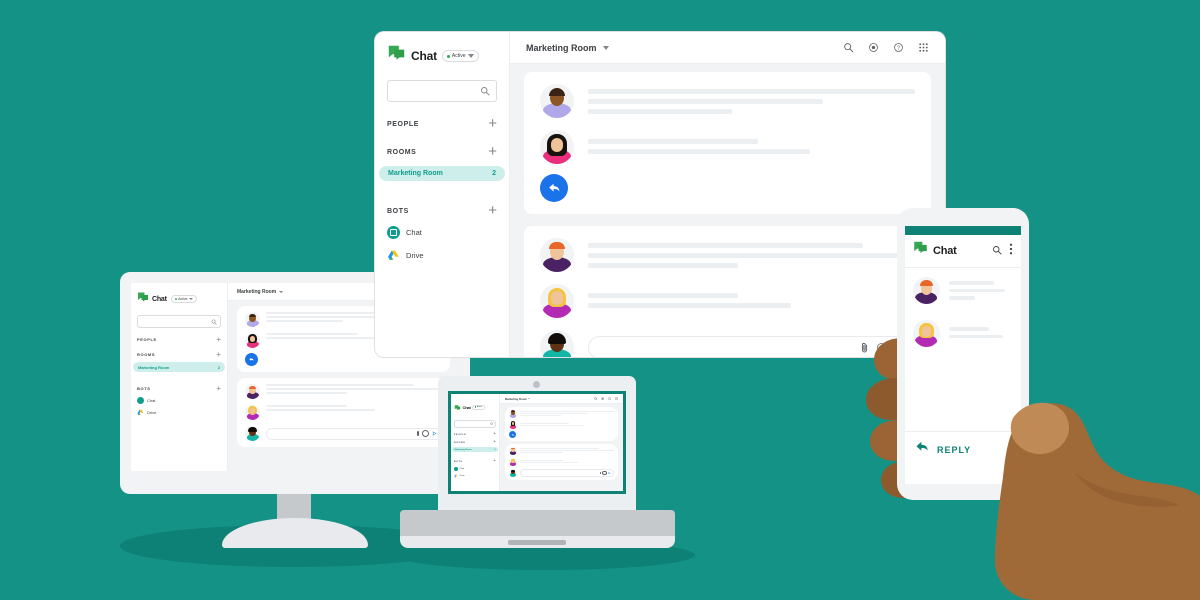 This screenshot has width=1200, height=600. What do you see at coordinates (475, 468) in the screenshot?
I see `laptop-bot-chat: Chat` at bounding box center [475, 468].